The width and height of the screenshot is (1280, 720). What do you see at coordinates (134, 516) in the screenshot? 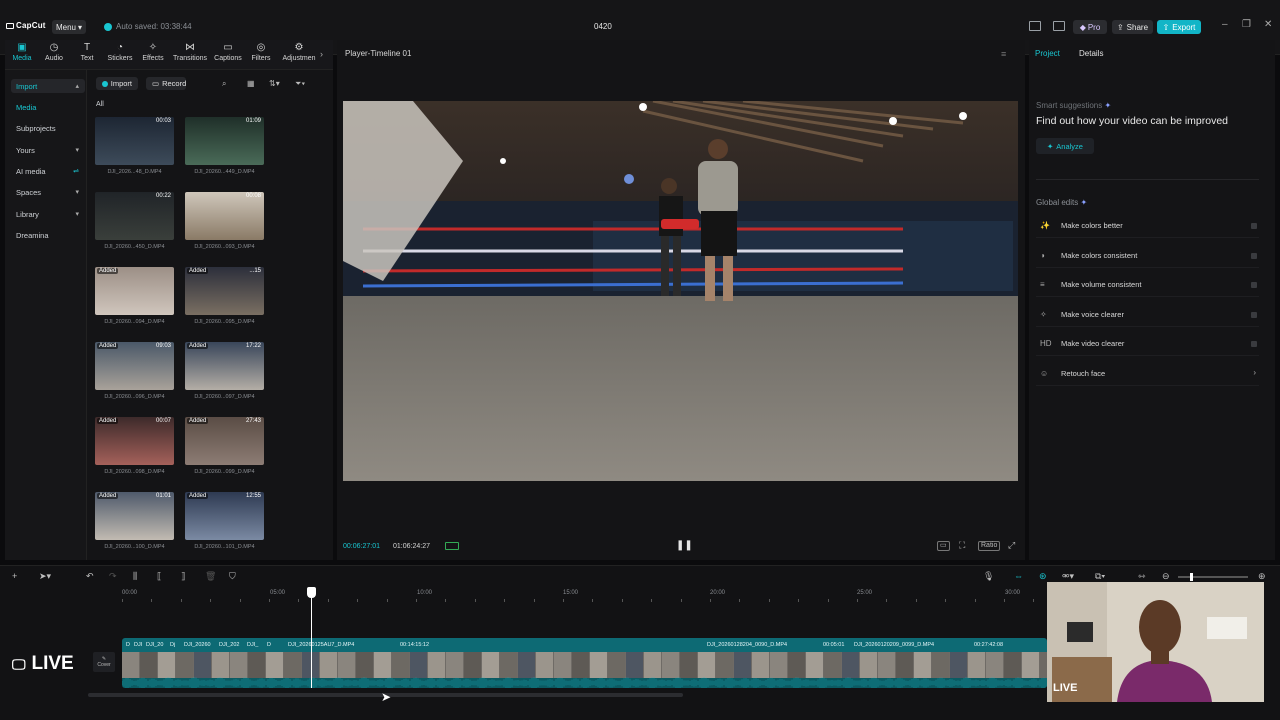
I see `media-clip-thumbnail: Added 01:01` at bounding box center [134, 516].